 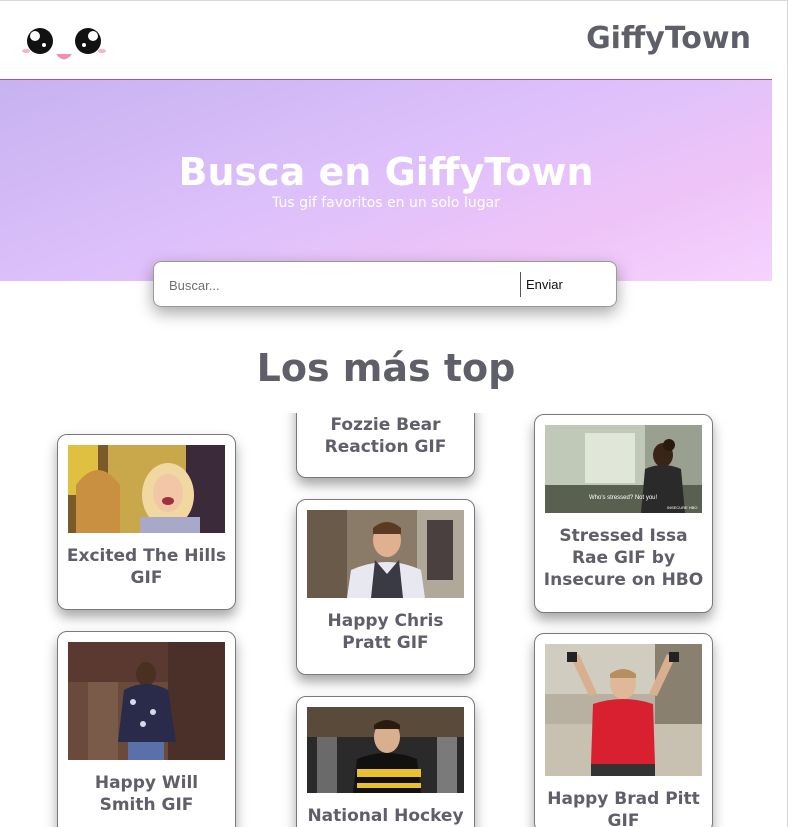 What do you see at coordinates (386, 368) in the screenshot?
I see `section-title: Los más top` at bounding box center [386, 368].